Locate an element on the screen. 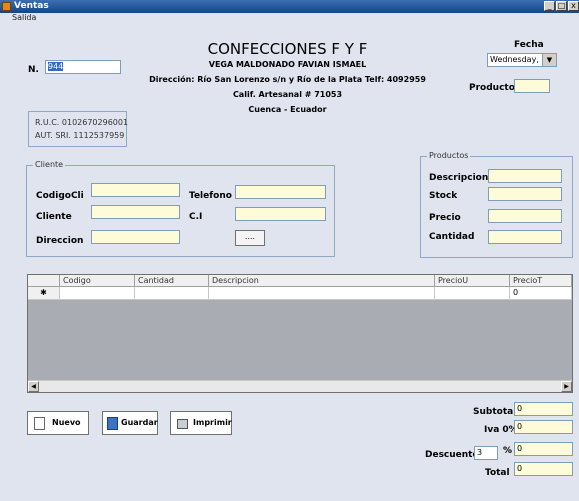 The width and height of the screenshot is (579, 501). producto-label: Producto is located at coordinates (492, 88).